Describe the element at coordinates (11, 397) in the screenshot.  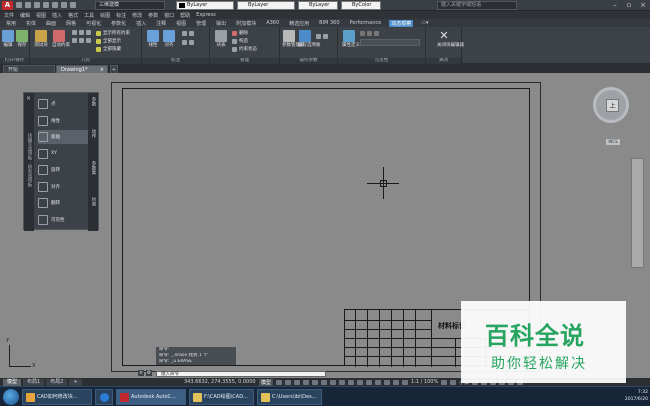
I see `start-button` at that location.